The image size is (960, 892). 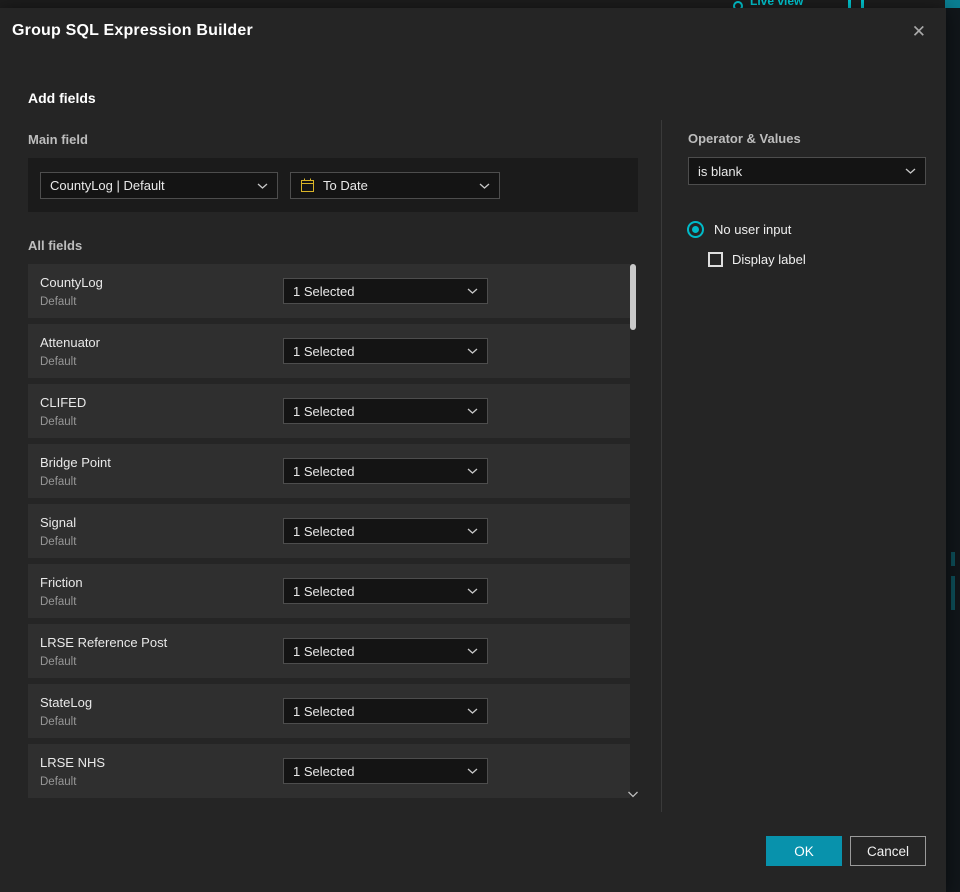 I want to click on field-row: Friction Default 1 Selected, so click(x=329, y=591).